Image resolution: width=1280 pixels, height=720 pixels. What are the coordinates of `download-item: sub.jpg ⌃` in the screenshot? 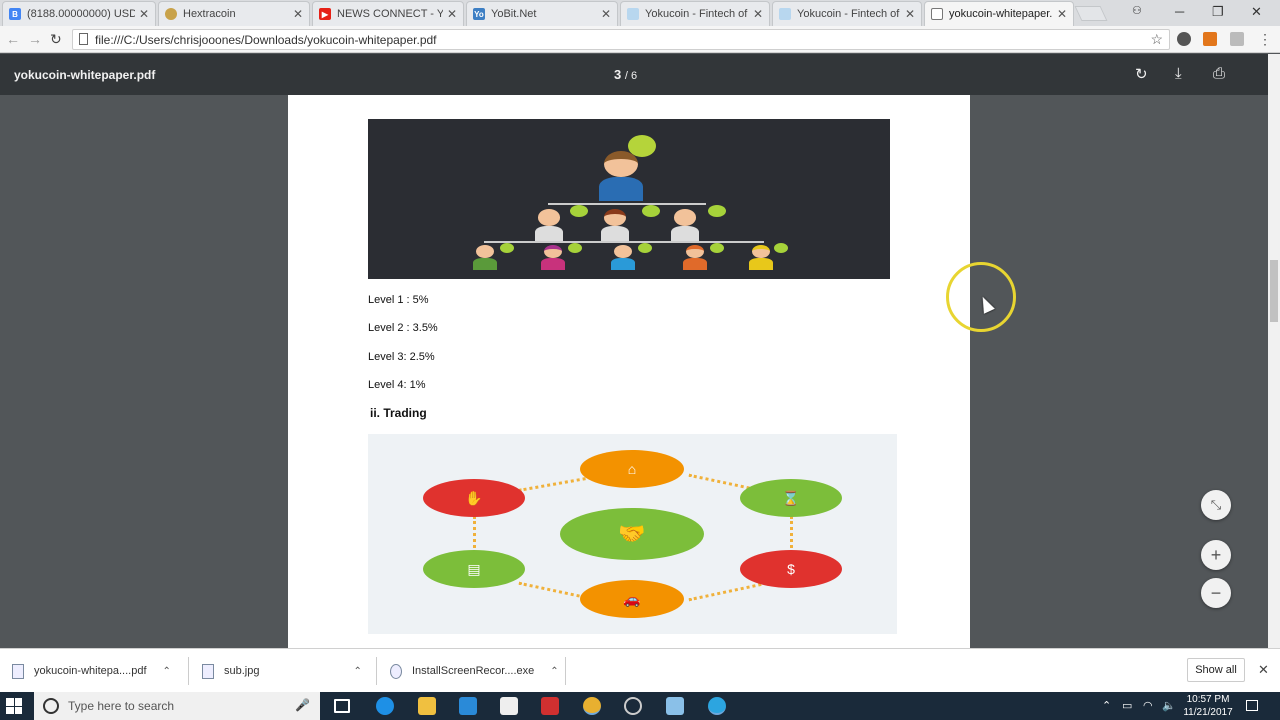 It's located at (282, 671).